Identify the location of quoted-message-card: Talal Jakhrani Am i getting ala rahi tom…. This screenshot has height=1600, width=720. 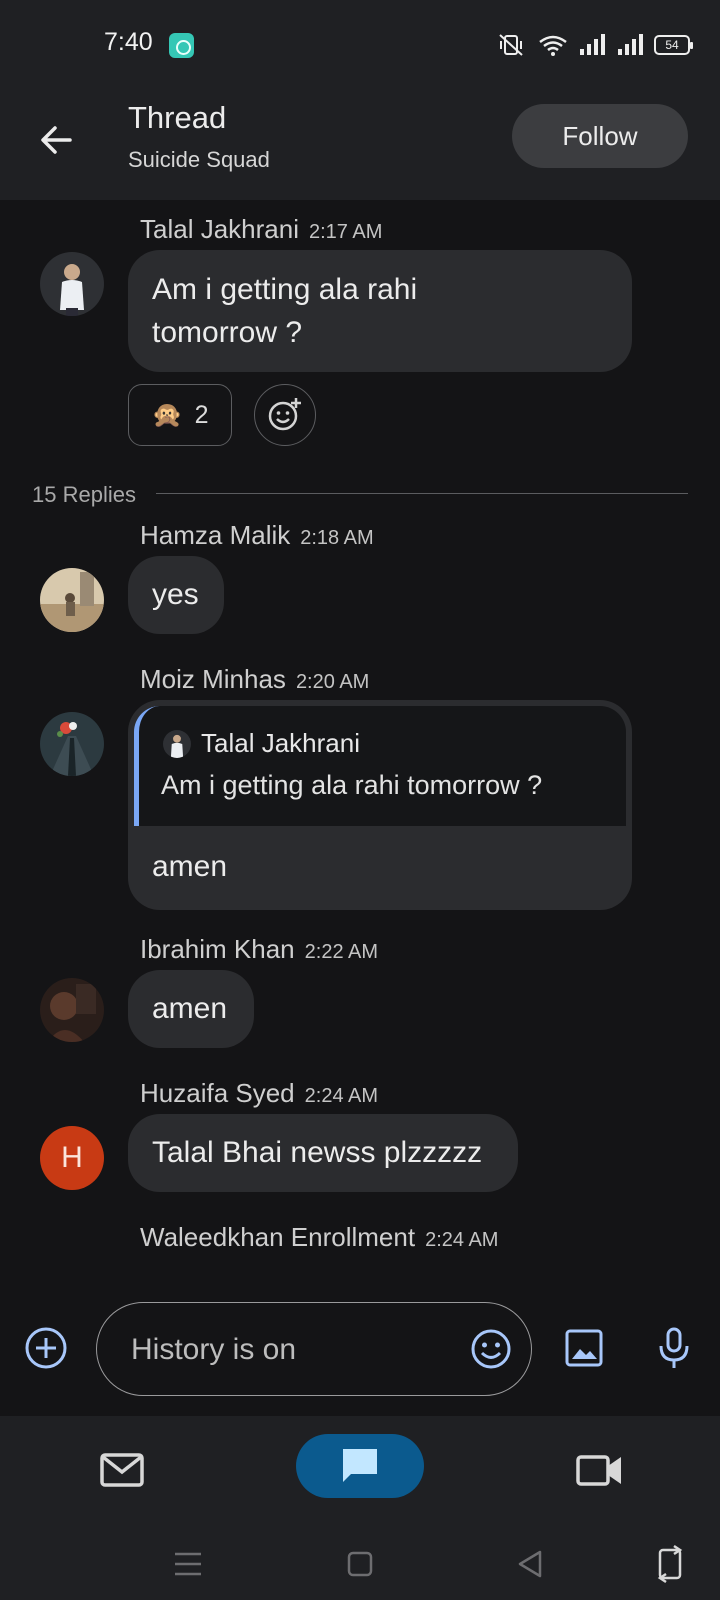
(380, 805).